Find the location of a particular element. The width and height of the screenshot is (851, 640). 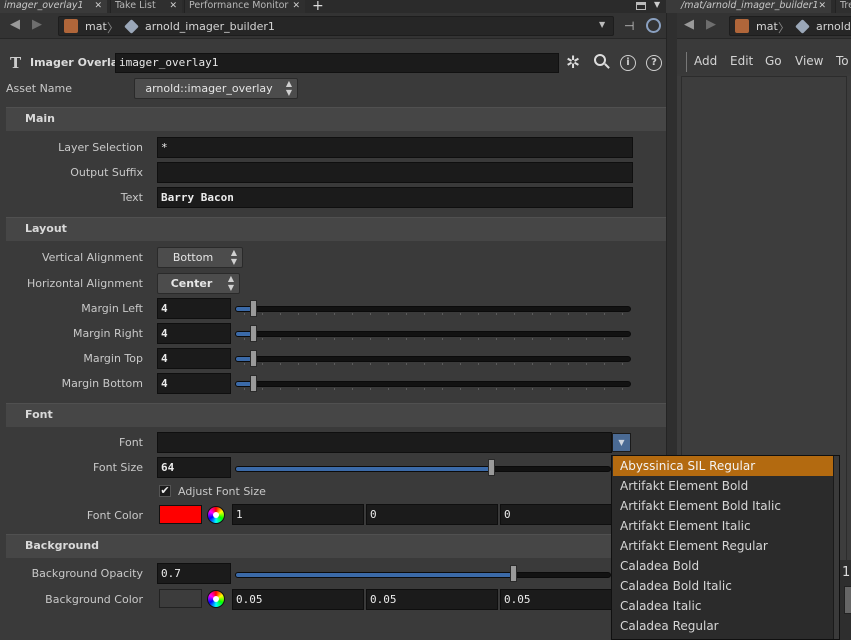

section-background-header: Background is located at coordinates (336, 546).